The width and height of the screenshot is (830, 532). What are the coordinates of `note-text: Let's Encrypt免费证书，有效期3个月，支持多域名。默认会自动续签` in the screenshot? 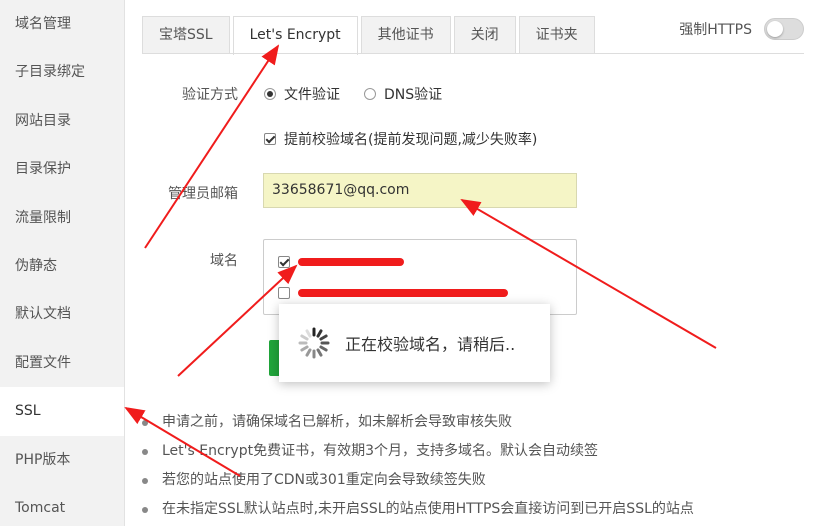 It's located at (380, 451).